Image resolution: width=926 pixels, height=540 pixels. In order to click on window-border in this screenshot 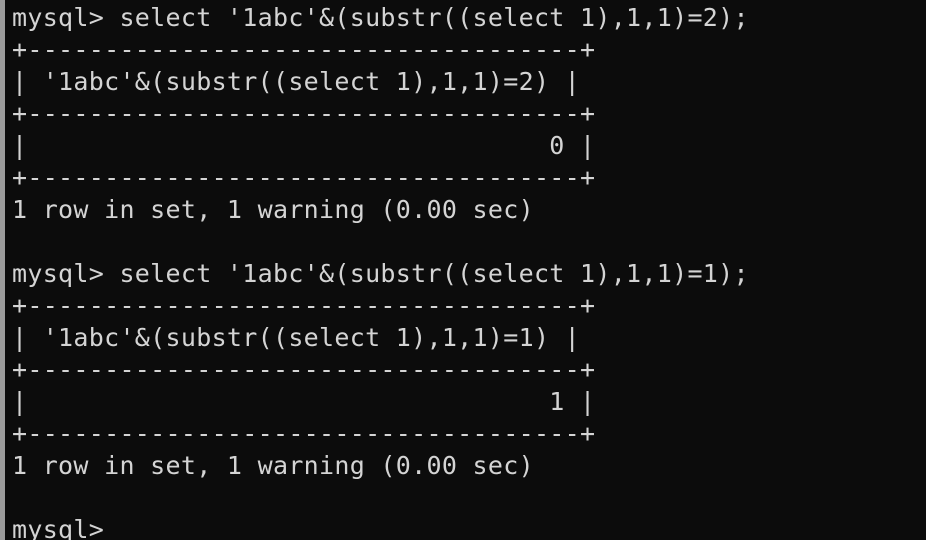, I will do `click(2, 270)`.